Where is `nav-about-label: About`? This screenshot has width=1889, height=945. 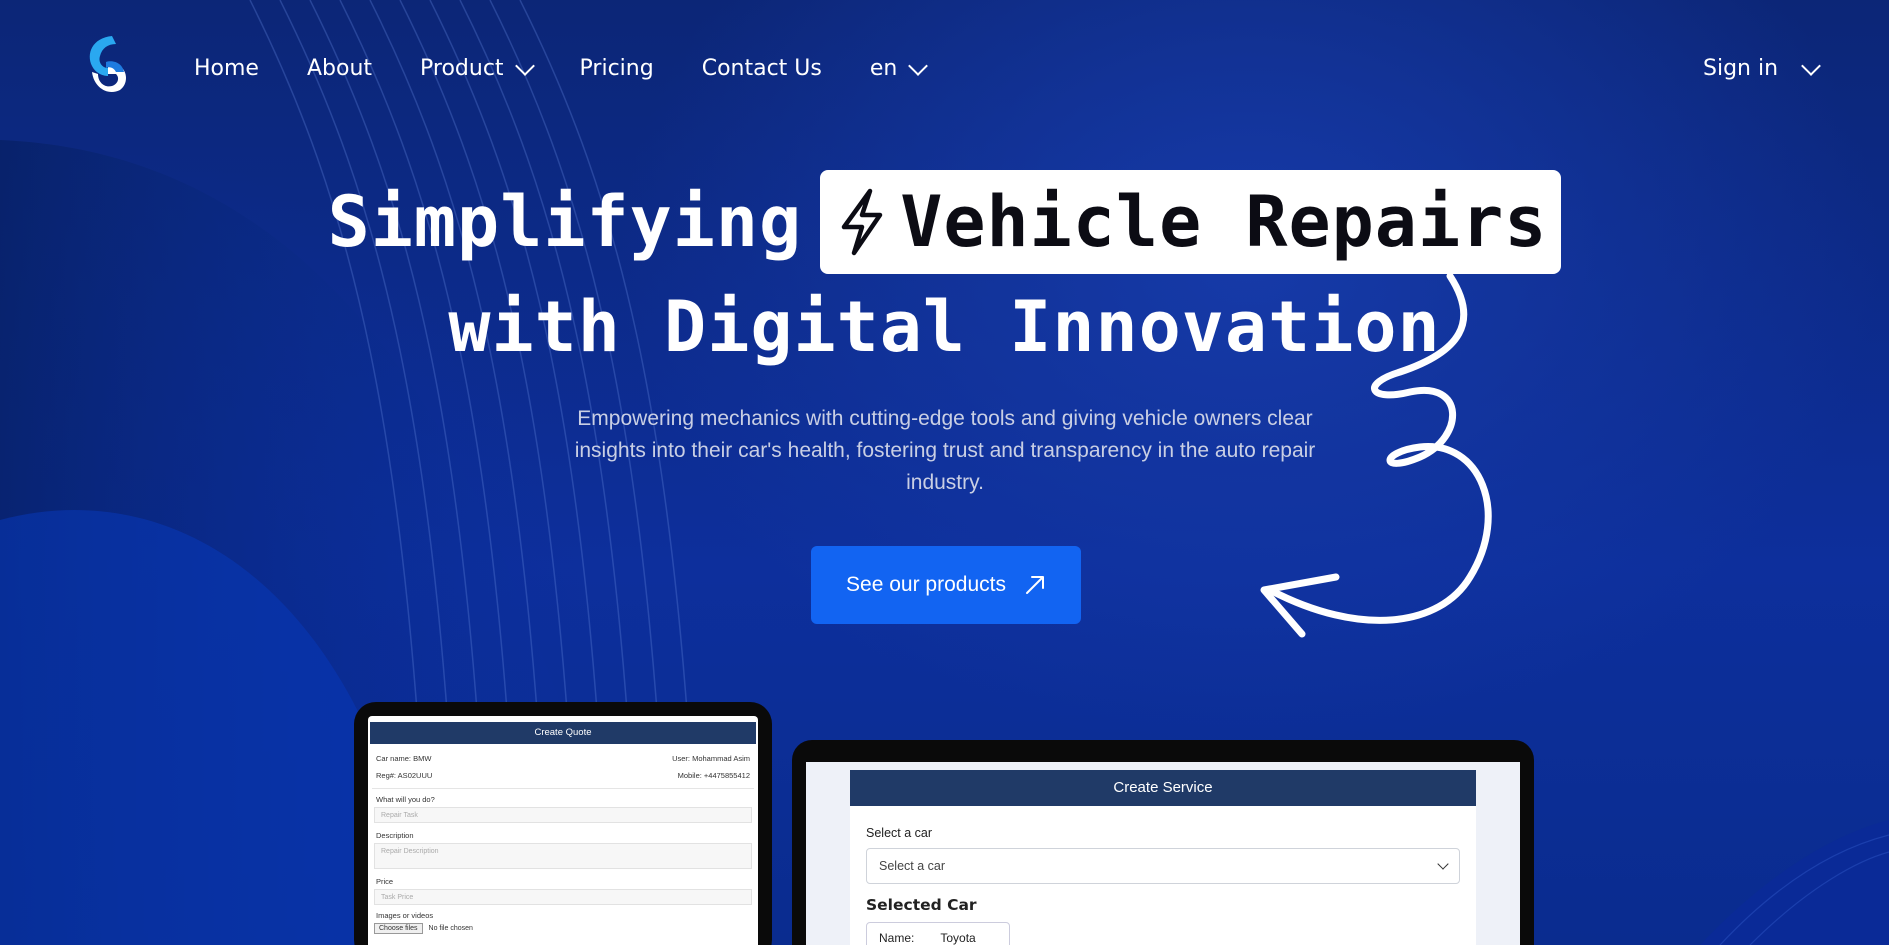 nav-about-label: About is located at coordinates (339, 68).